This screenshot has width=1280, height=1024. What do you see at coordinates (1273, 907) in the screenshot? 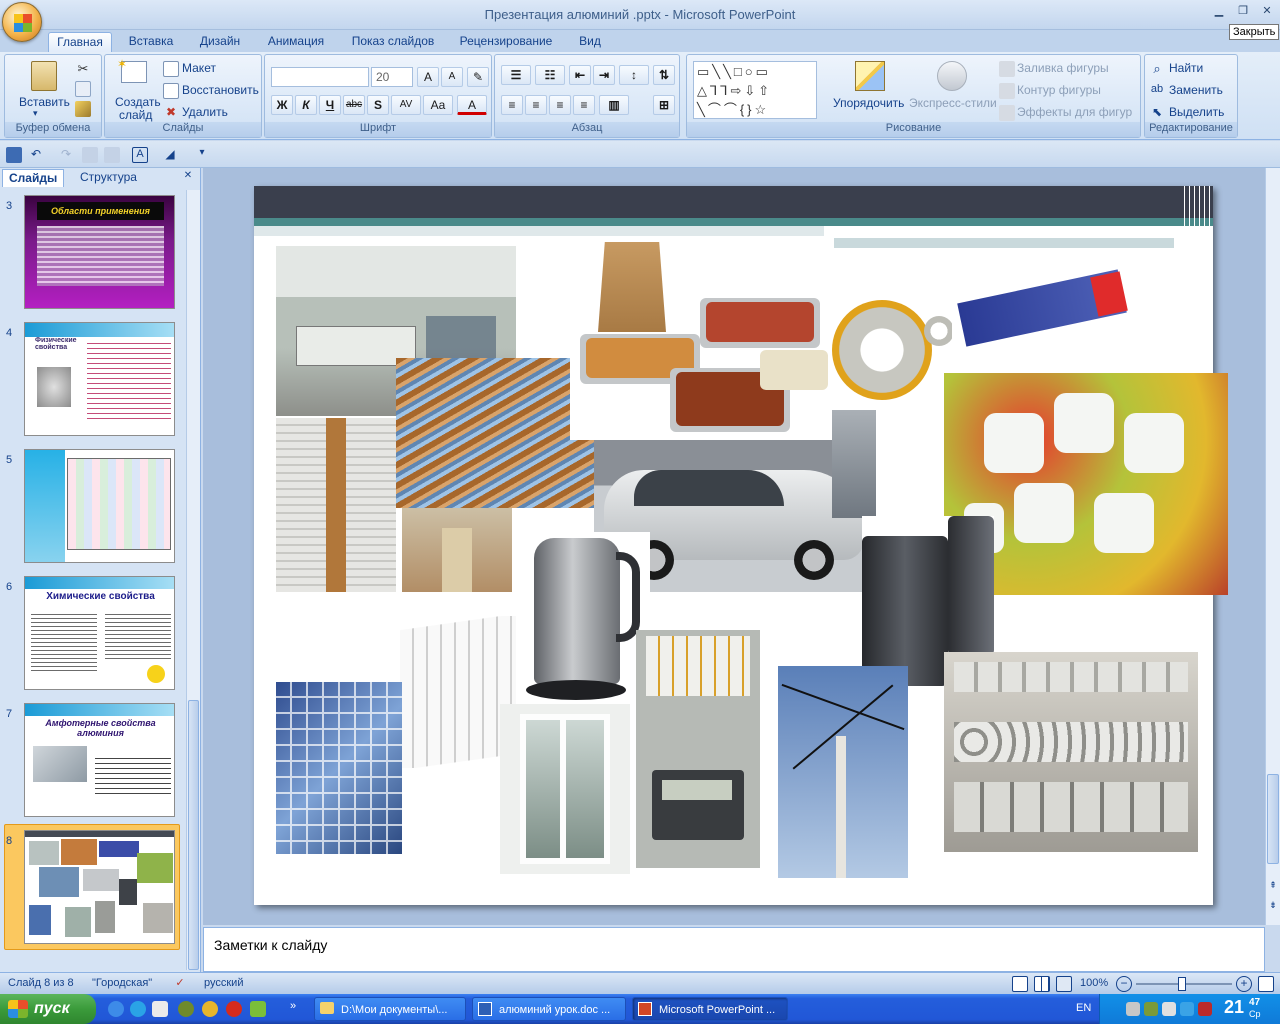
I see `next-slide-icon: ⇟` at bounding box center [1273, 907].